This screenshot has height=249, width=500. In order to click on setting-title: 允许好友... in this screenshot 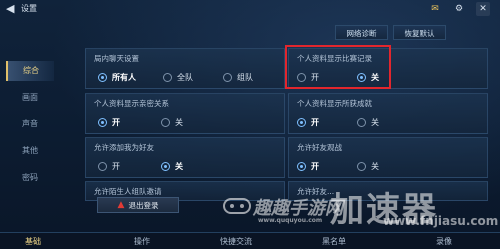, I will do `click(316, 191)`.